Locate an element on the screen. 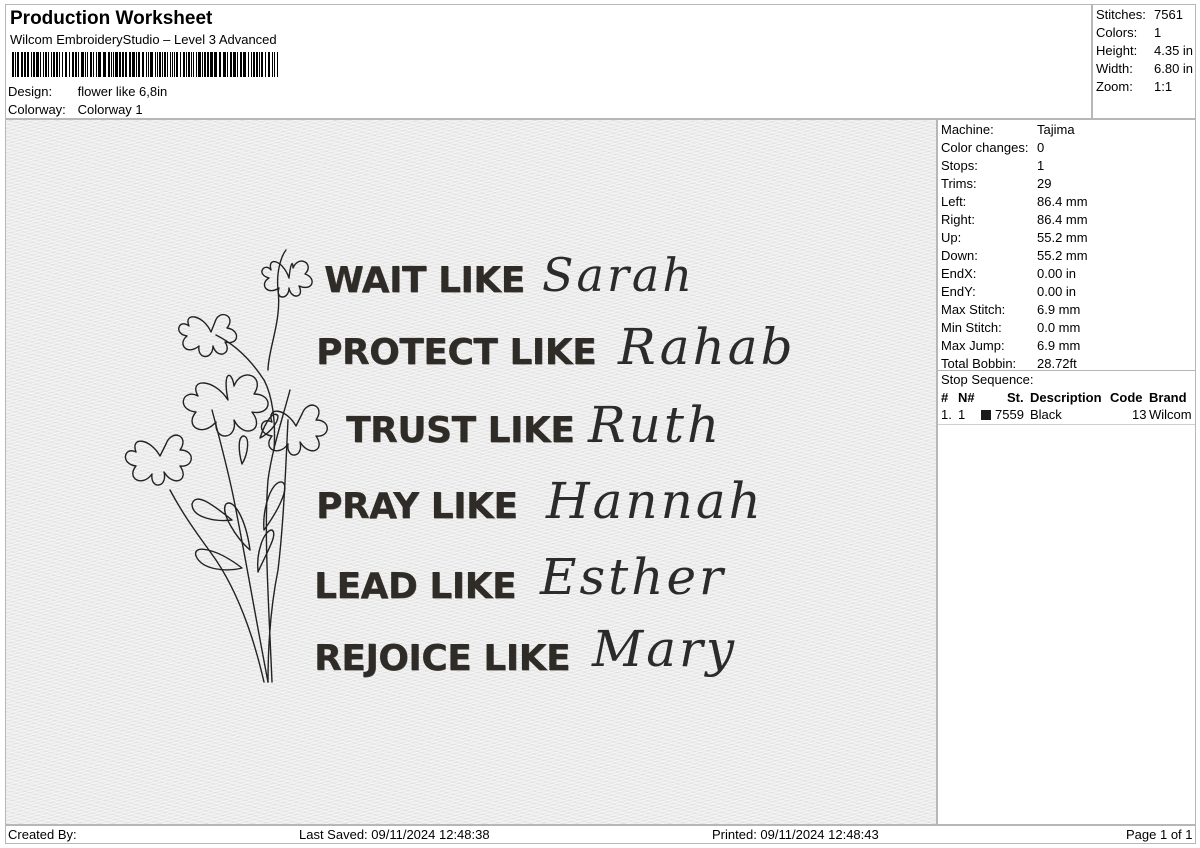  machine-info-value: 1 is located at coordinates (1041, 165).